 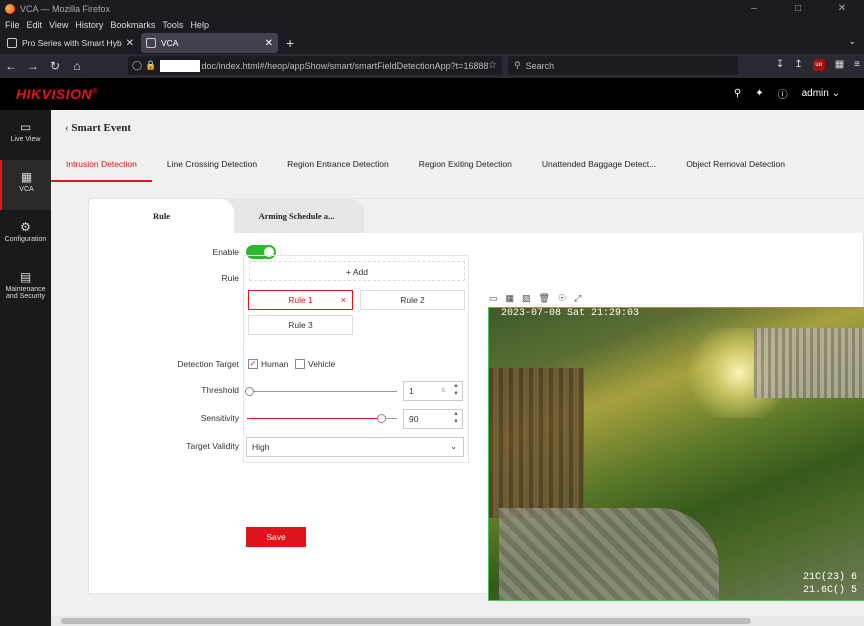 What do you see at coordinates (132, 25) in the screenshot?
I see `menu-bookmarks: Bookmarks` at bounding box center [132, 25].